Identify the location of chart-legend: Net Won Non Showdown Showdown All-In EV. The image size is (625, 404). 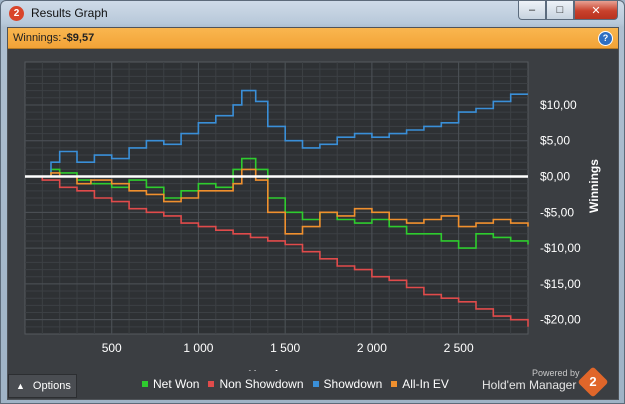
(300, 384).